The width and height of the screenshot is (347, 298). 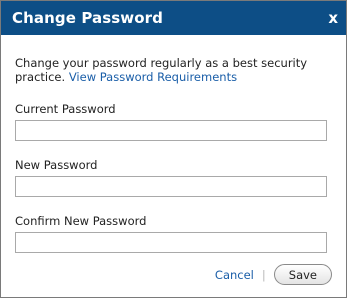 I want to click on save-button: Save, so click(x=302, y=274).